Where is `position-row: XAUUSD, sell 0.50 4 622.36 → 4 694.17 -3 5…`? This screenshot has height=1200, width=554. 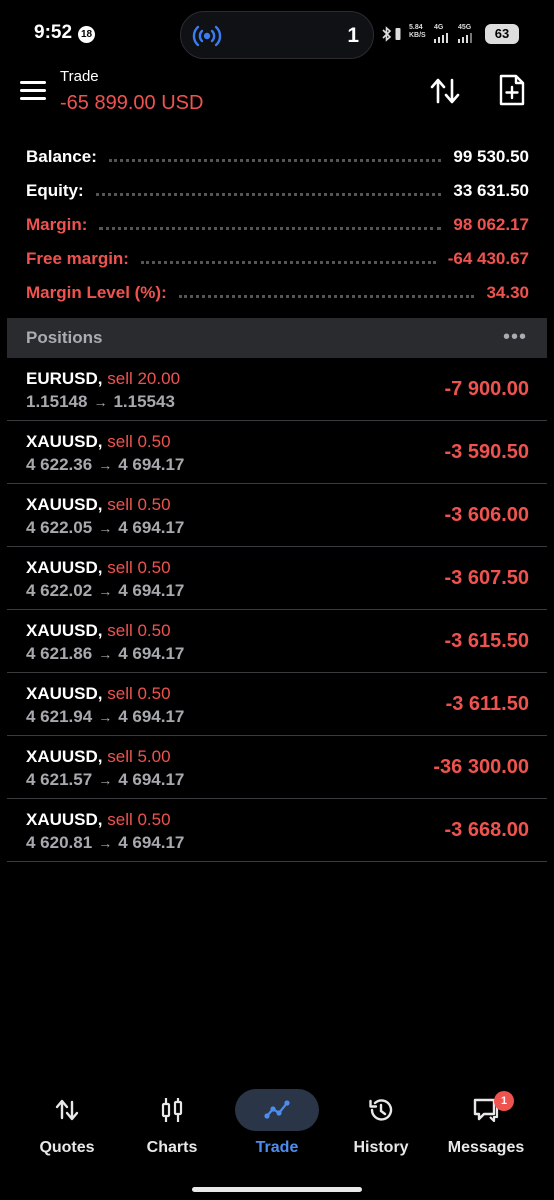
position-row: XAUUSD, sell 0.50 4 622.36 → 4 694.17 -3 5… is located at coordinates (277, 452).